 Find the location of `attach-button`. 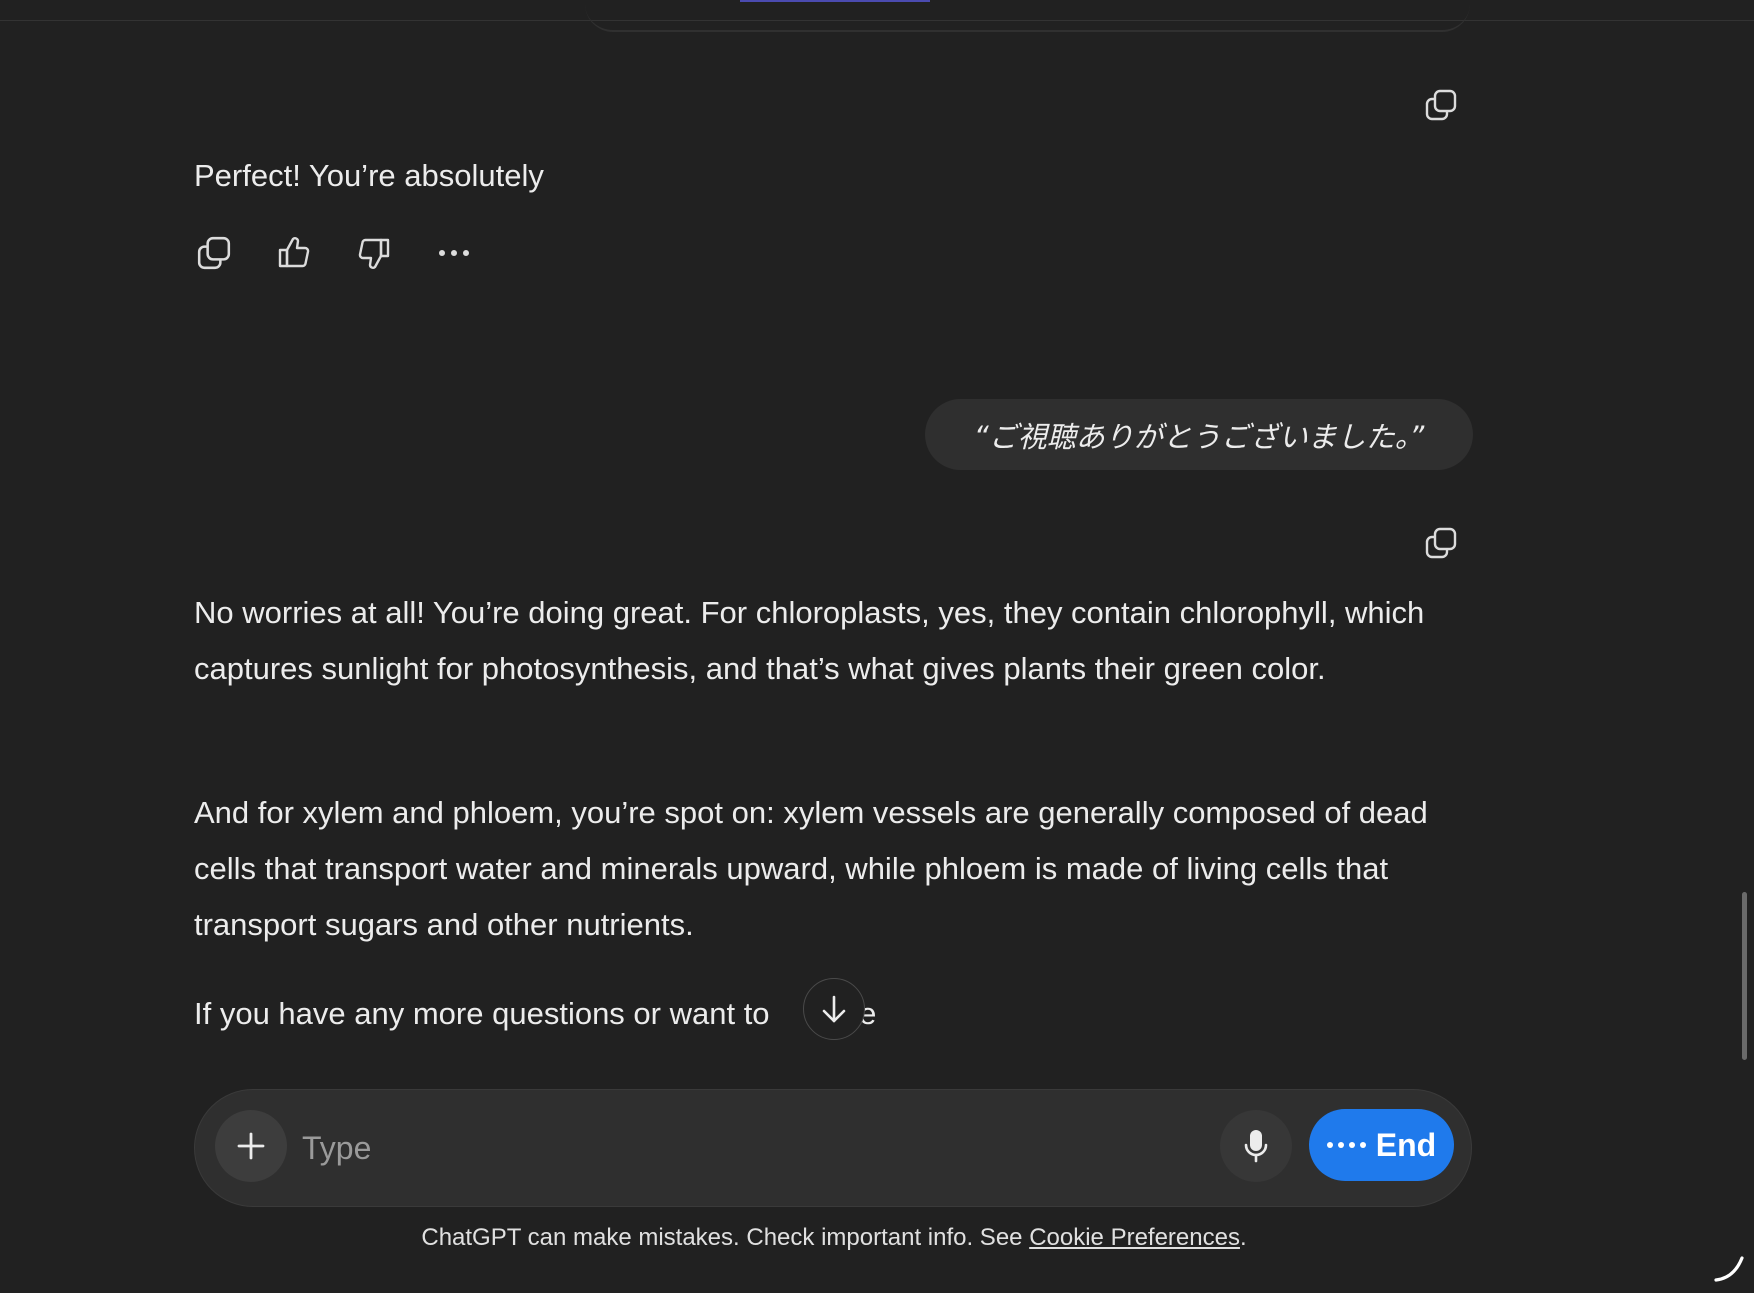

attach-button is located at coordinates (251, 1146).